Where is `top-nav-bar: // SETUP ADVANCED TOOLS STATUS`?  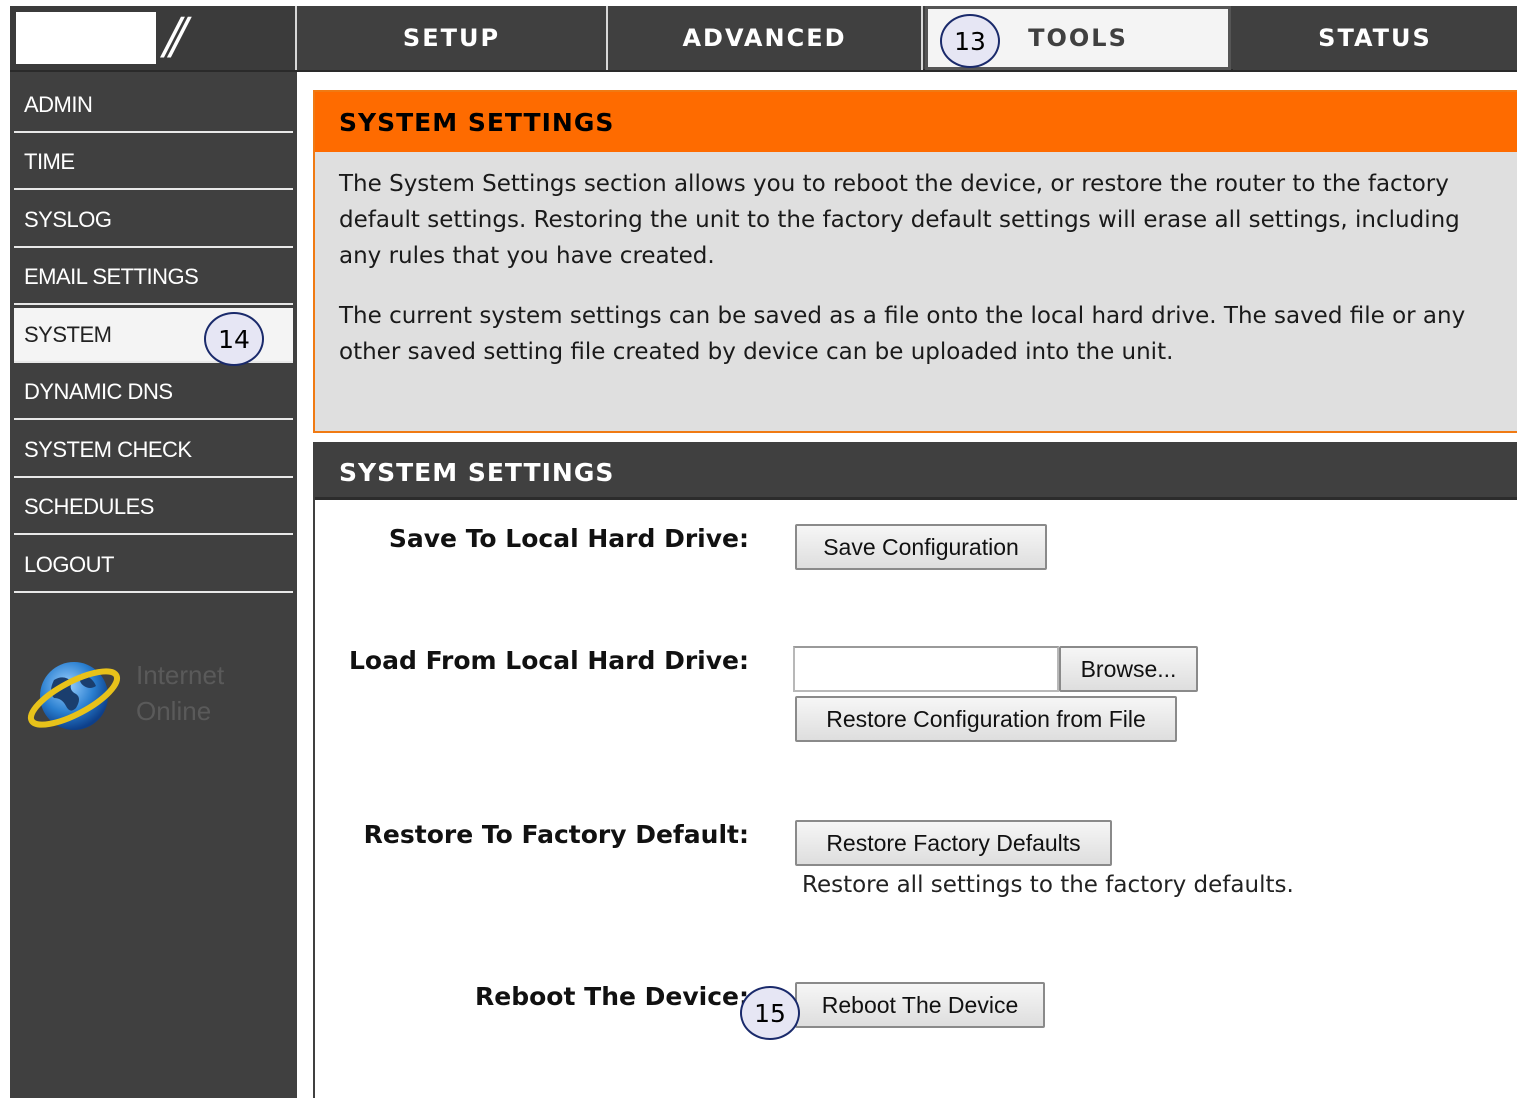 top-nav-bar: // SETUP ADVANCED TOOLS STATUS is located at coordinates (763, 39).